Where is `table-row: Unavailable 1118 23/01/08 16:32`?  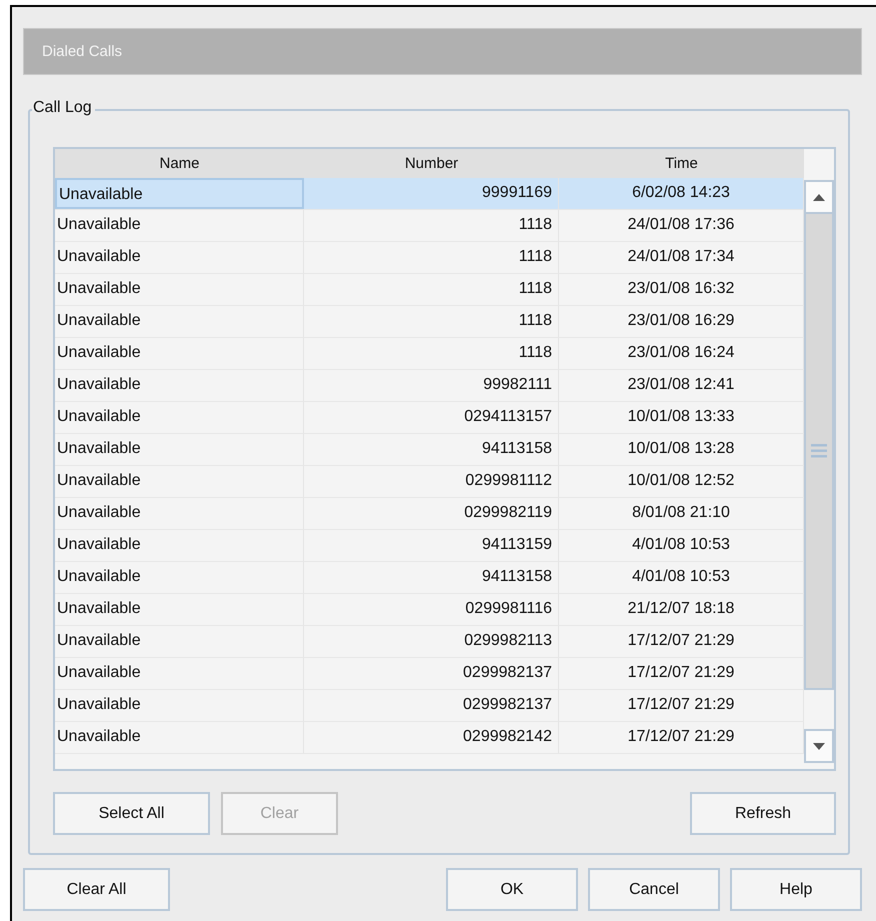 table-row: Unavailable 1118 23/01/08 16:32 is located at coordinates (429, 290).